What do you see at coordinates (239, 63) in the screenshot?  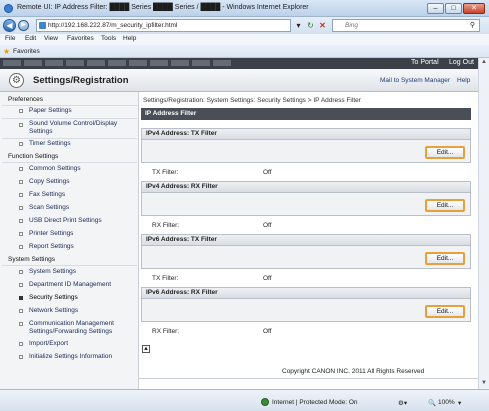 I see `device-header-bar: To Portal Log Out` at bounding box center [239, 63].